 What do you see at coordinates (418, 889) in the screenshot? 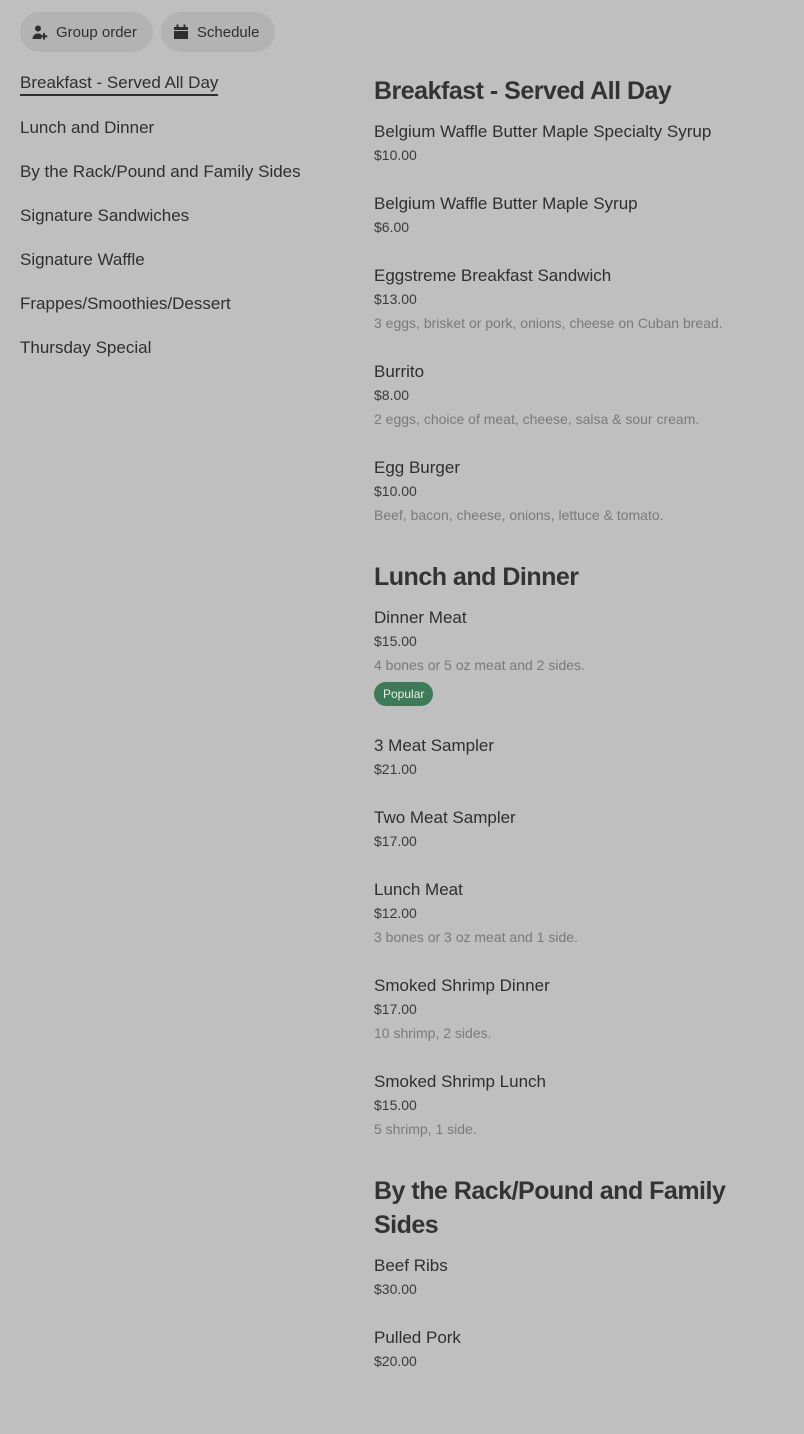
I see `item-name: Lunch Meat` at bounding box center [418, 889].